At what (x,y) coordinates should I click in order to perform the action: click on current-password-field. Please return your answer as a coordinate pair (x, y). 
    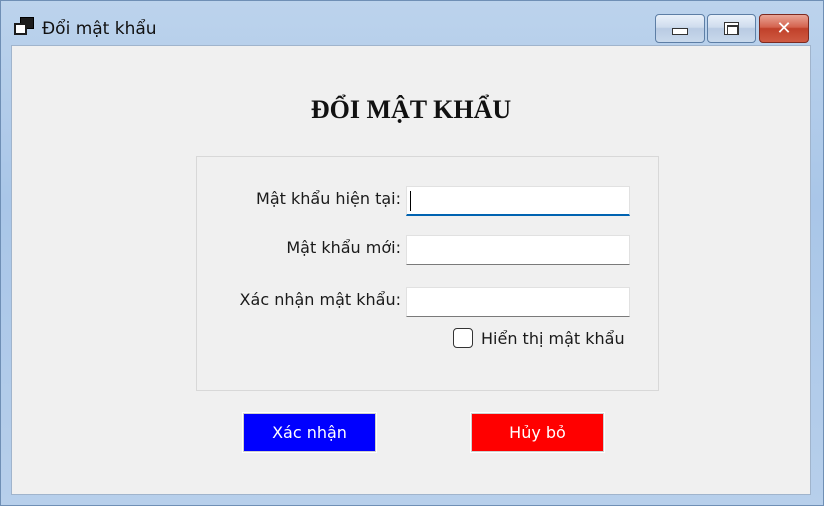
    Looking at the image, I should click on (518, 201).